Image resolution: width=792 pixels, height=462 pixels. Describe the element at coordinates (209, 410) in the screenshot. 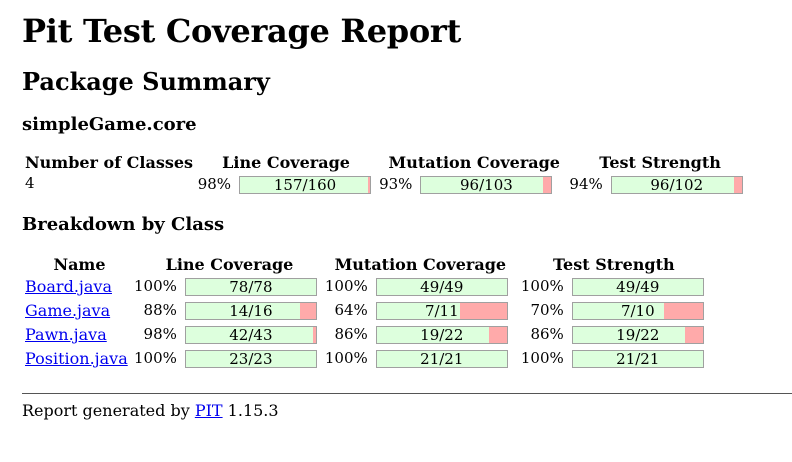

I see `pit-link: PIT` at that location.